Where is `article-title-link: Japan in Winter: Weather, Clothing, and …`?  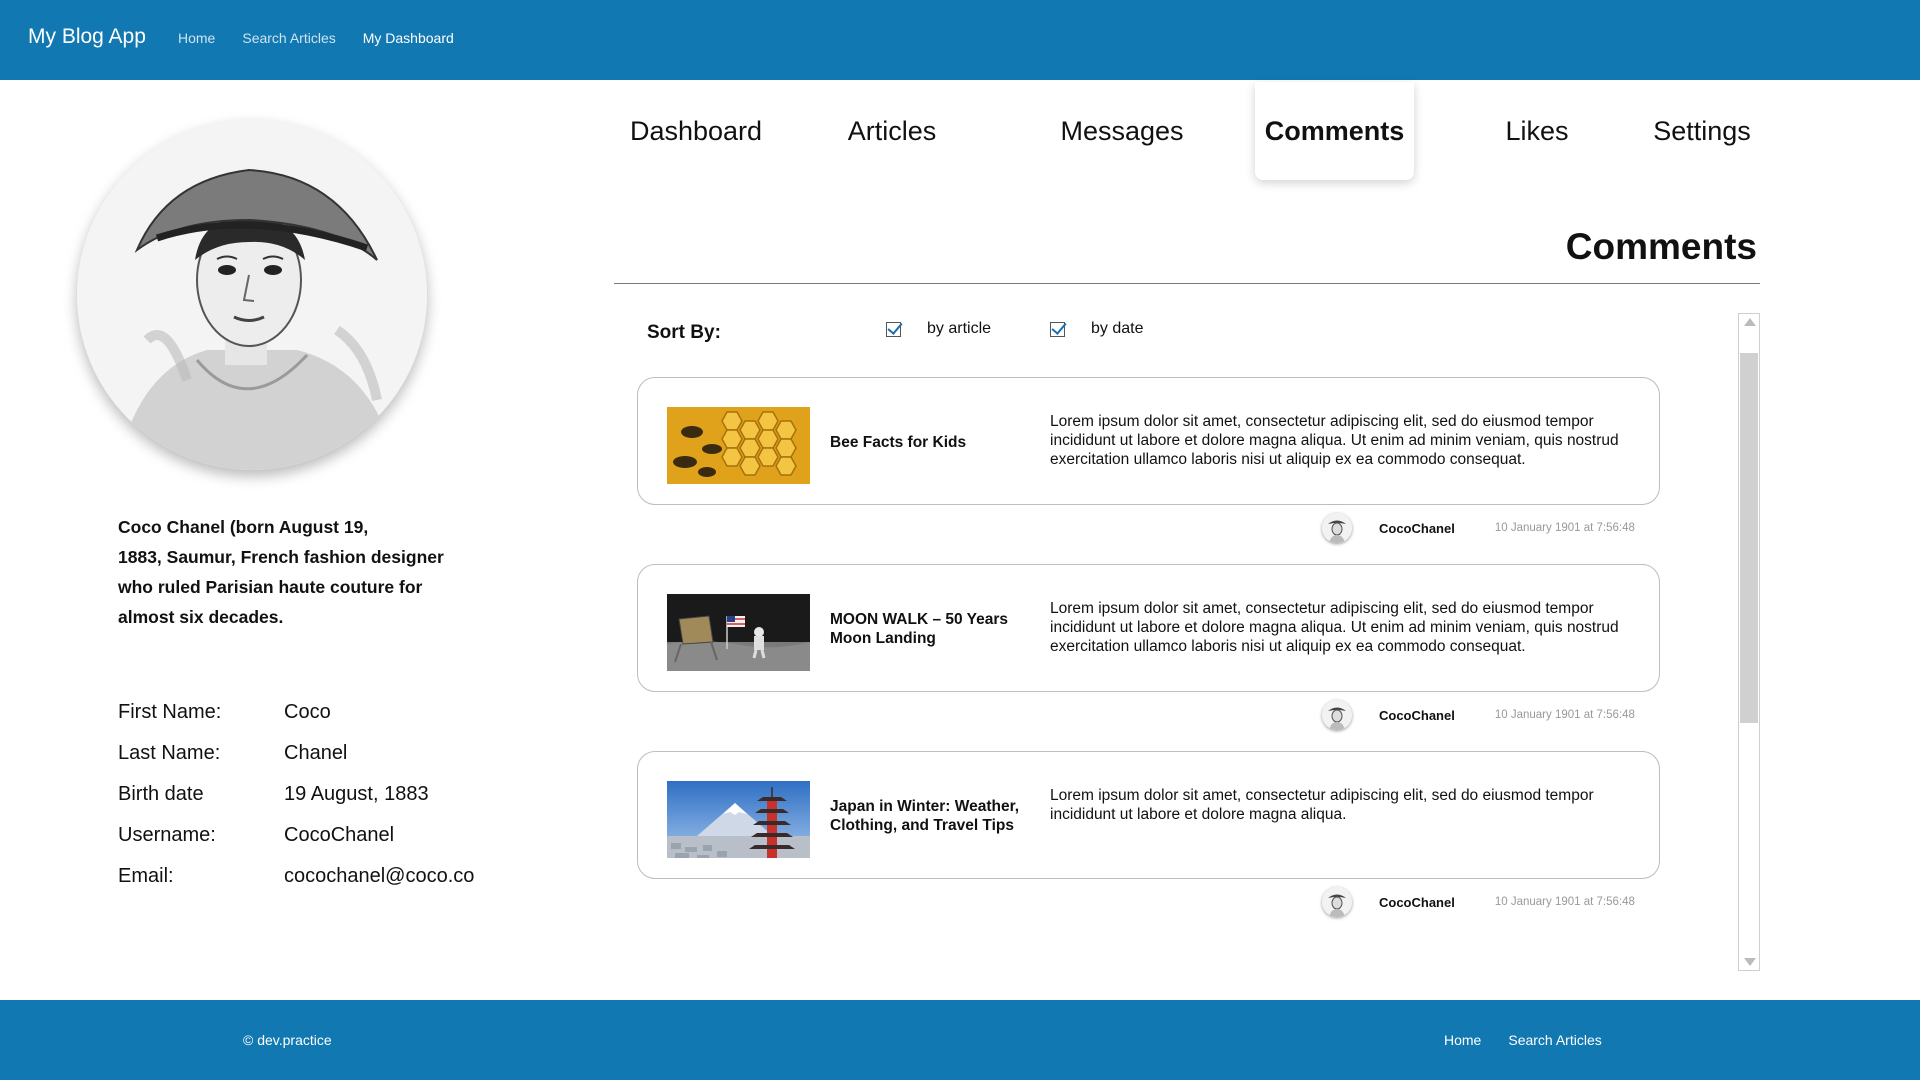 article-title-link: Japan in Winter: Weather, Clothing, and … is located at coordinates (930, 816).